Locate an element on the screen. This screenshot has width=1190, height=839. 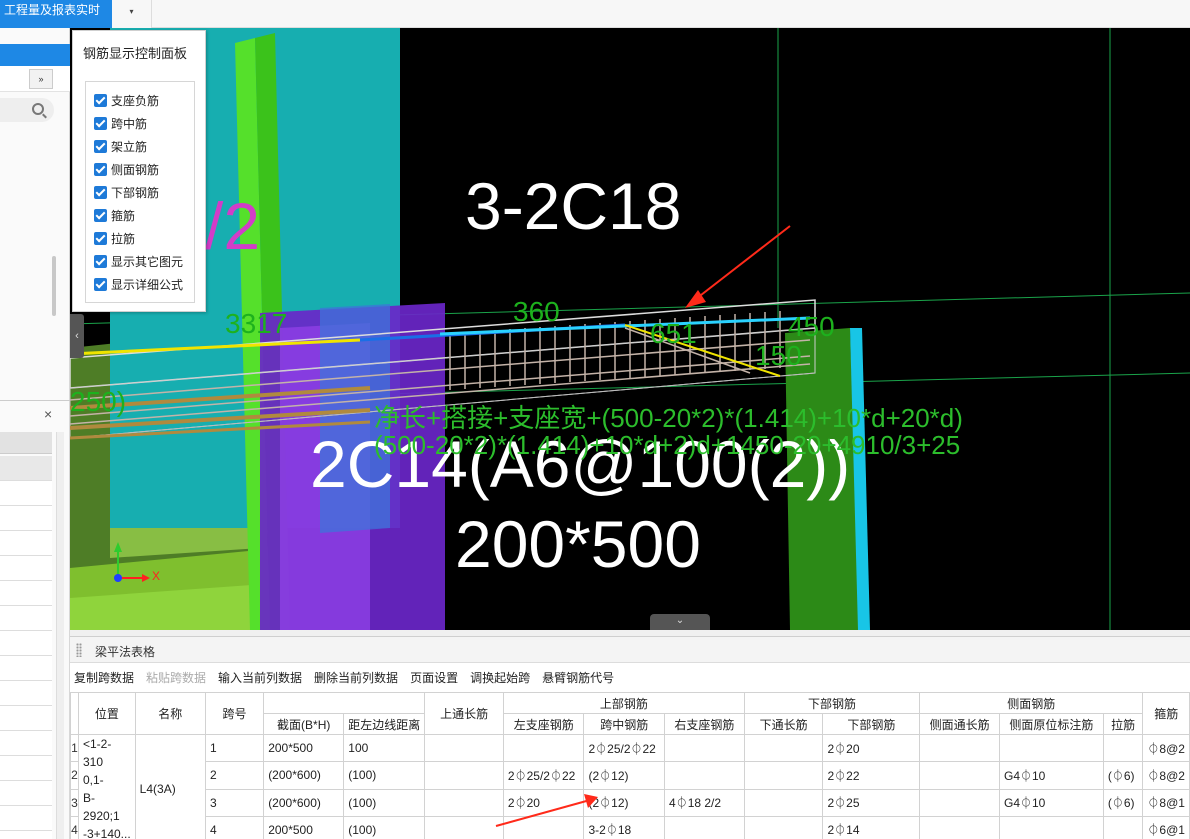
span-no-cell: 2 is located at coordinates (234, 775).